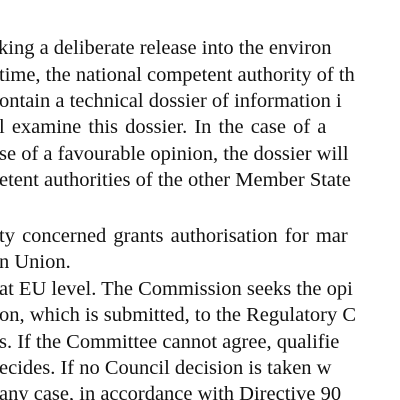 This screenshot has width=400, height=400. I want to click on paragraph-2-line-2: n Union., so click(35, 262).